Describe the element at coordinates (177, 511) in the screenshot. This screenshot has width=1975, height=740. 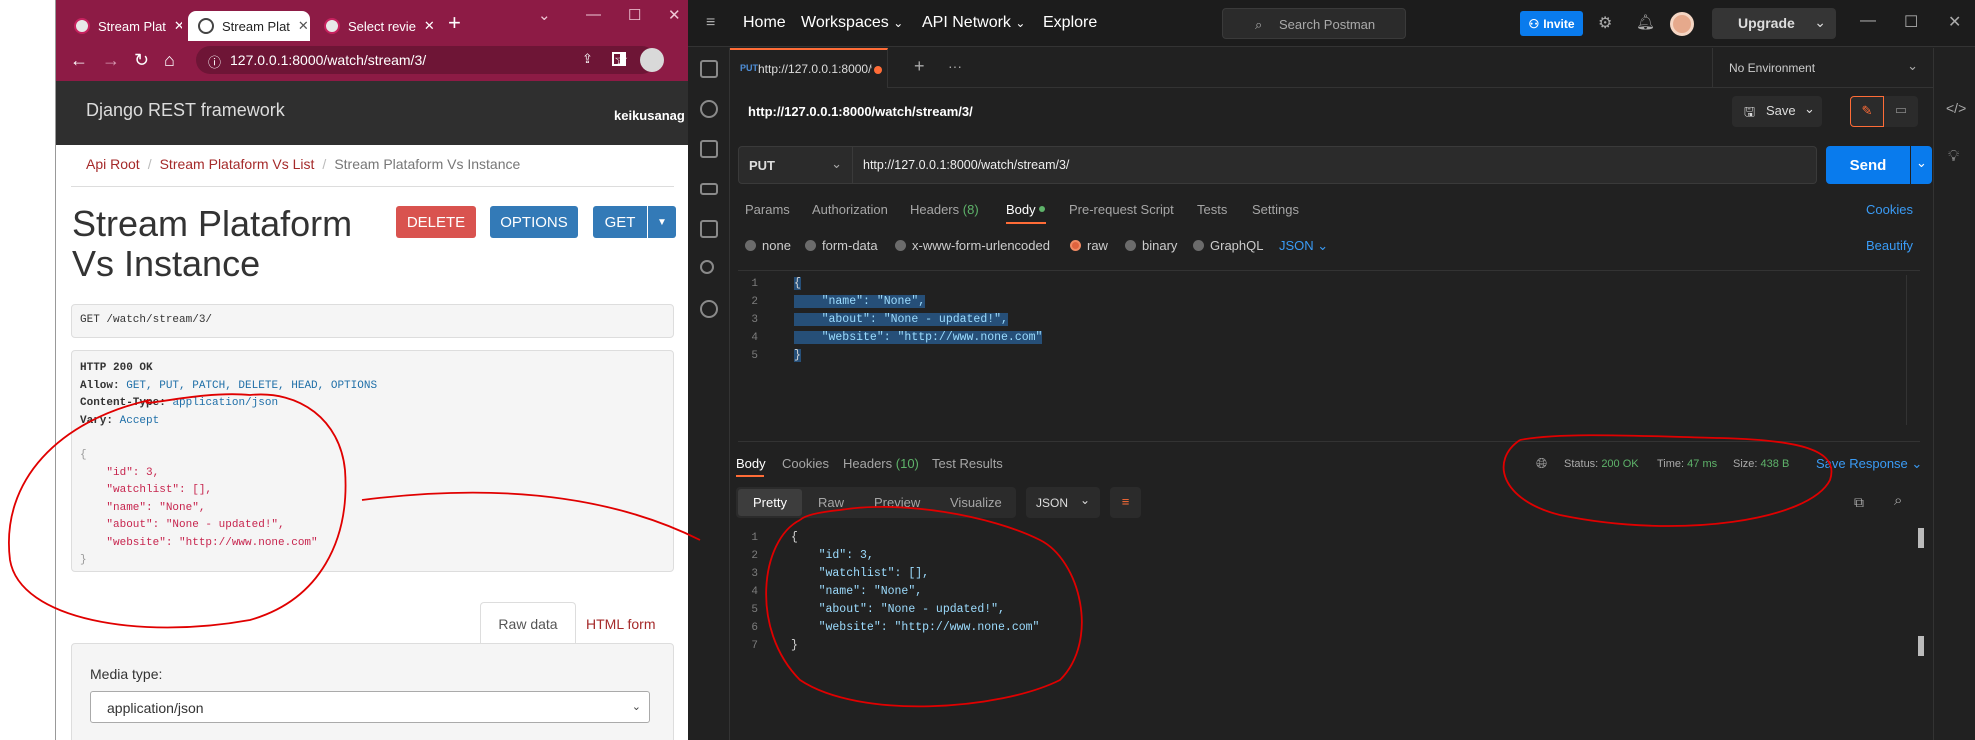
I see `annotation-circle-drf` at that location.